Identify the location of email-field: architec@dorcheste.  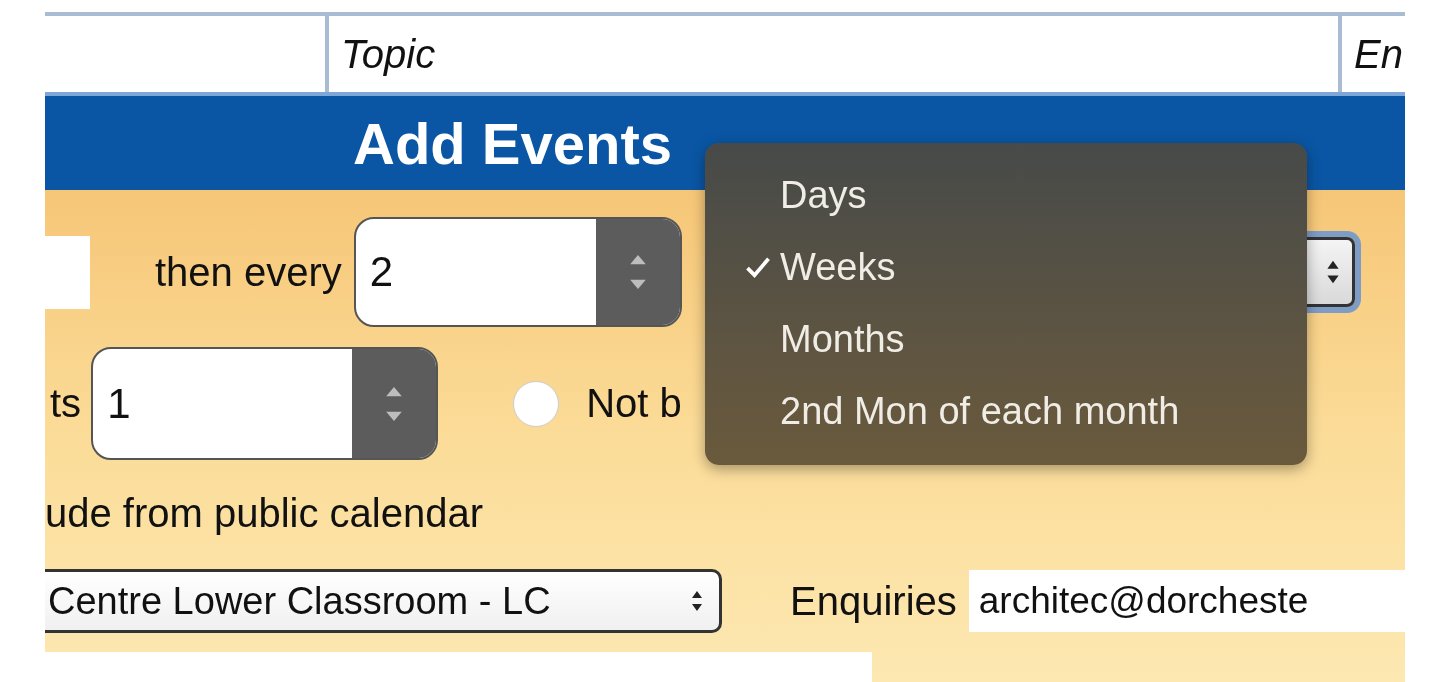
(1186, 601).